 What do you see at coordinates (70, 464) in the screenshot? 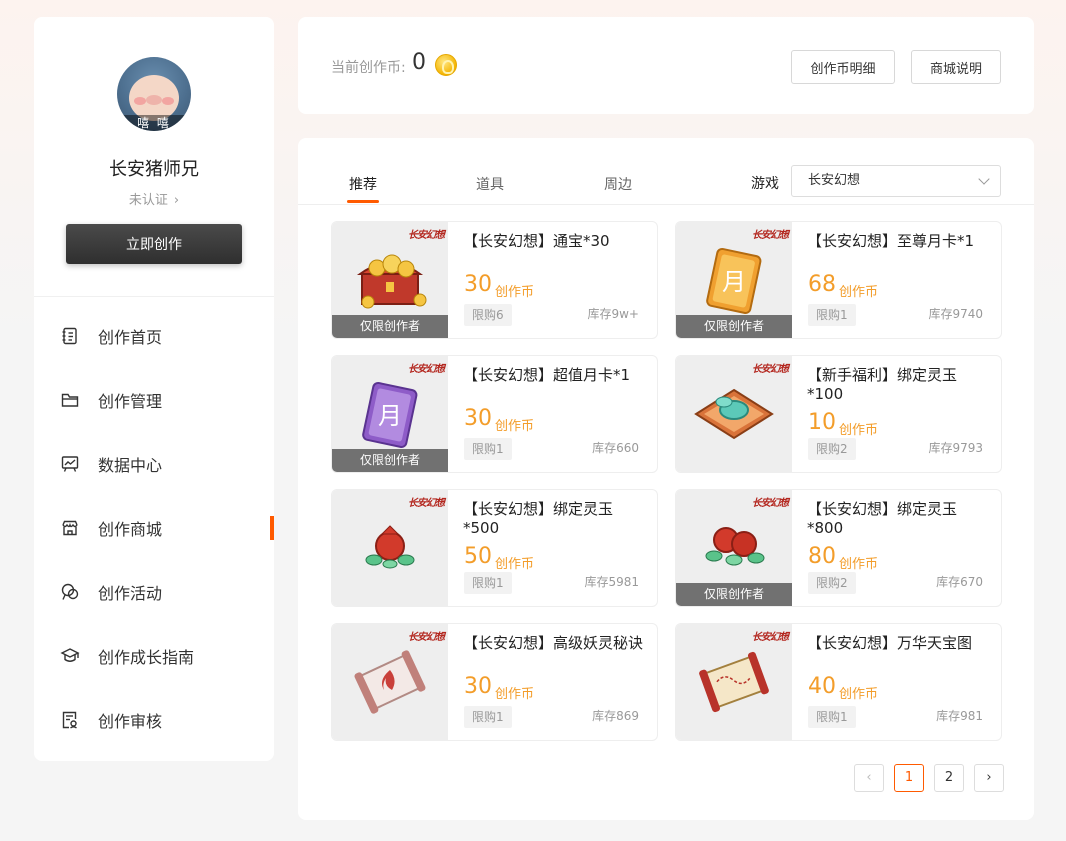
I see `chart-board-icon` at bounding box center [70, 464].